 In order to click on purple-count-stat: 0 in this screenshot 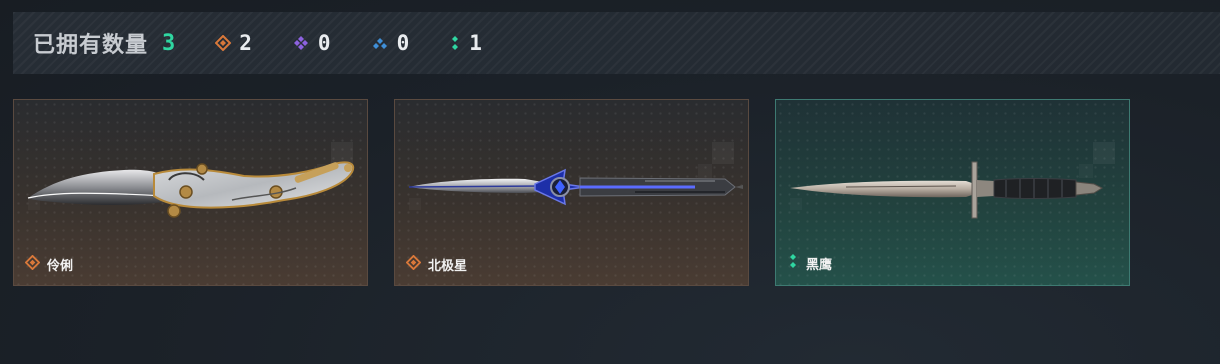, I will do `click(311, 43)`.